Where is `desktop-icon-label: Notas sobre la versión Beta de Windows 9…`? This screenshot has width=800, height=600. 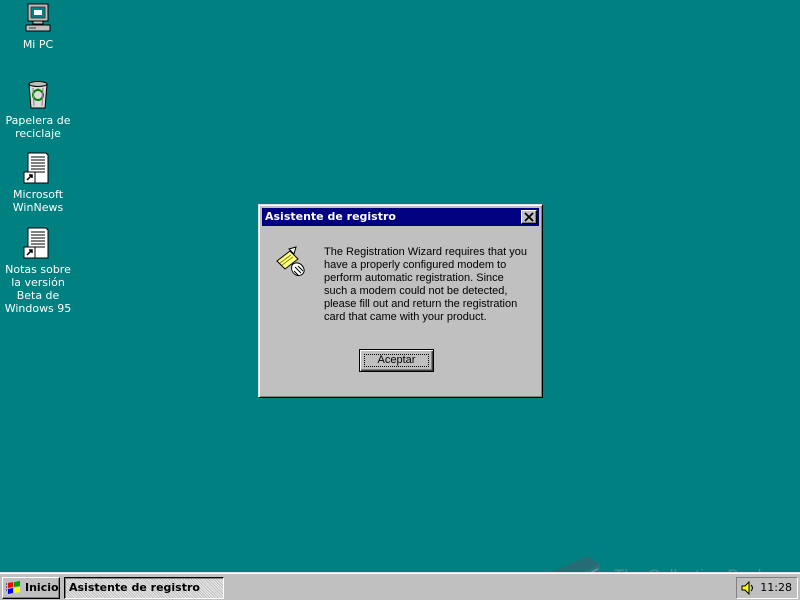
desktop-icon-label: Notas sobre la versión Beta de Windows 9… is located at coordinates (38, 289).